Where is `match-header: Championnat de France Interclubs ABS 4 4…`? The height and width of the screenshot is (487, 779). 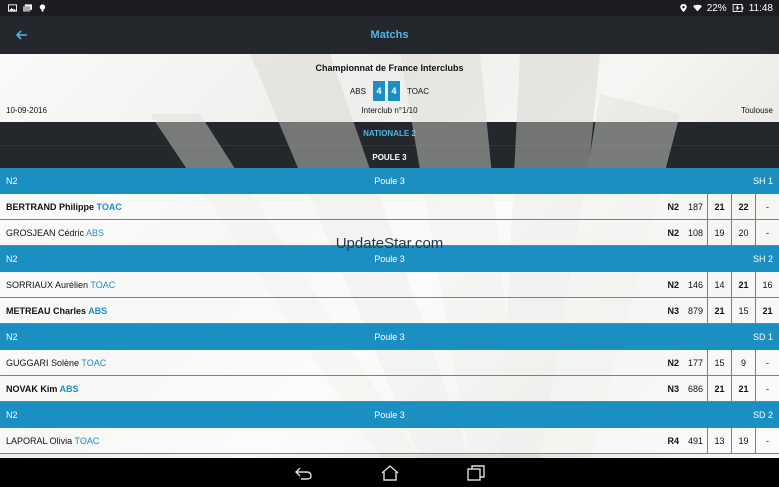 match-header: Championnat de France Interclubs ABS 4 4… is located at coordinates (389, 88).